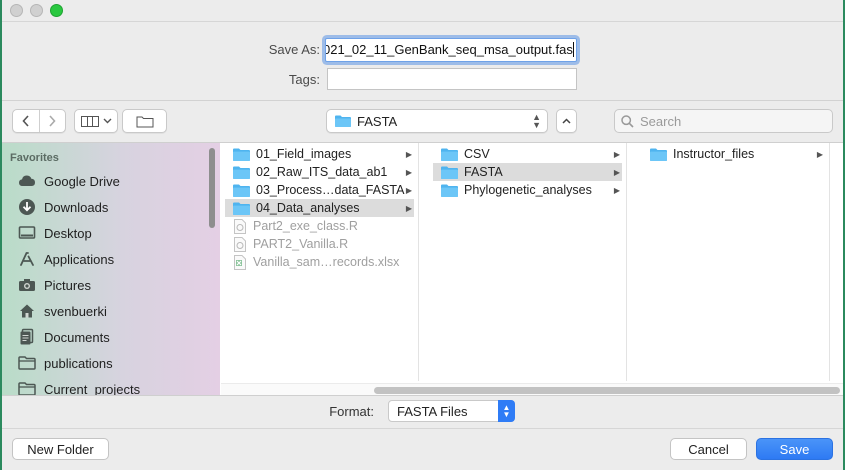 This screenshot has height=470, width=845. What do you see at coordinates (708, 449) in the screenshot?
I see `cancel-button: Cancel` at bounding box center [708, 449].